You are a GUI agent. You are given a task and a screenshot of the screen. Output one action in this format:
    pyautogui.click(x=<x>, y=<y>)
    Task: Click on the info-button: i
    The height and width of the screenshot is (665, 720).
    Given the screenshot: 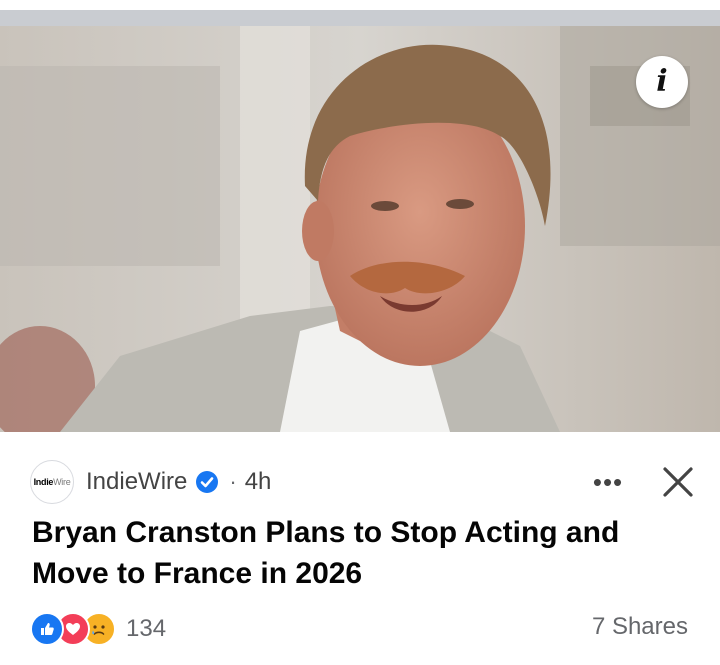 What is the action you would take?
    pyautogui.click(x=662, y=82)
    